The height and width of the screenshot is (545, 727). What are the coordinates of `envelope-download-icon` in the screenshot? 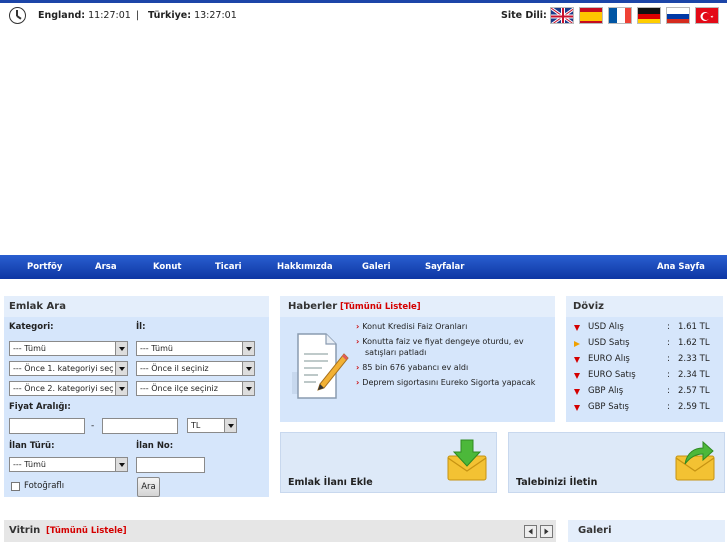 It's located at (467, 460).